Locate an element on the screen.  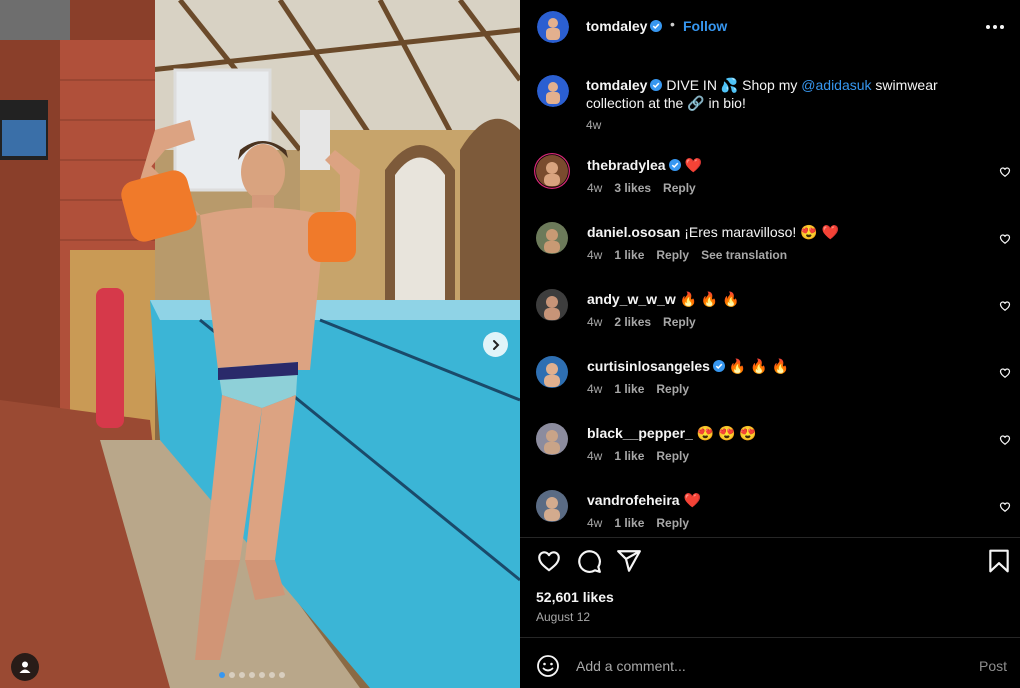
comment-meta: 4w 1 like Reply See translation is located at coordinates (687, 255).